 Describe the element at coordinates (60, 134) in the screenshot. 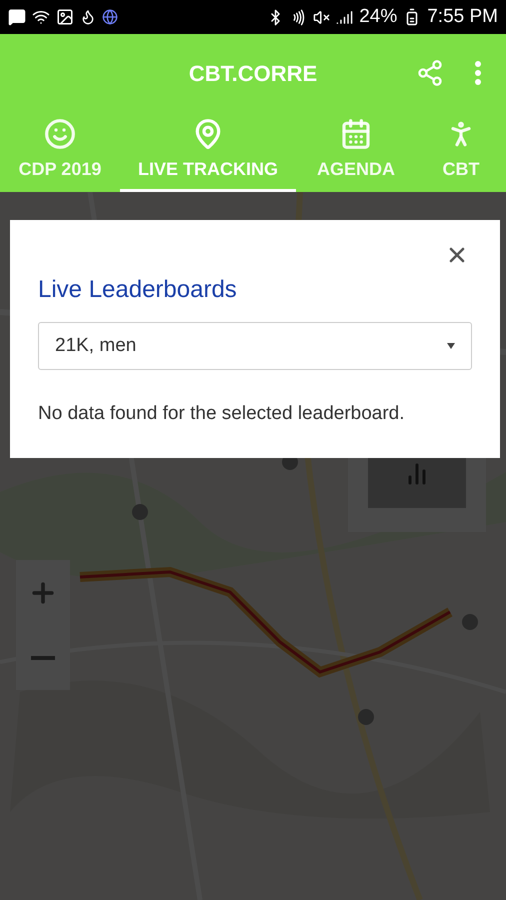

I see `smiley-icon` at that location.